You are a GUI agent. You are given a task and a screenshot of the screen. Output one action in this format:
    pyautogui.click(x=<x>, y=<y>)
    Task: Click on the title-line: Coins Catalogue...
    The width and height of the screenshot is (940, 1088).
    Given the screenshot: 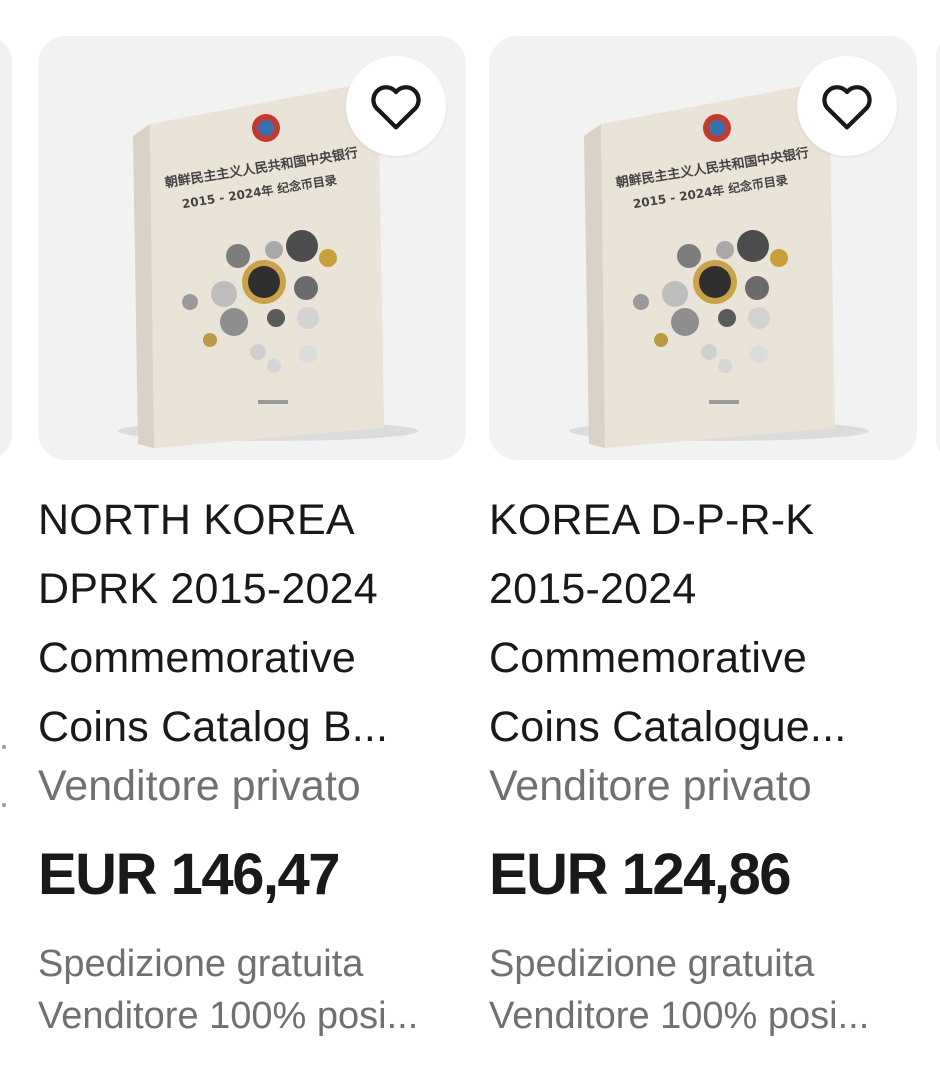 What is the action you would take?
    pyautogui.click(x=668, y=727)
    